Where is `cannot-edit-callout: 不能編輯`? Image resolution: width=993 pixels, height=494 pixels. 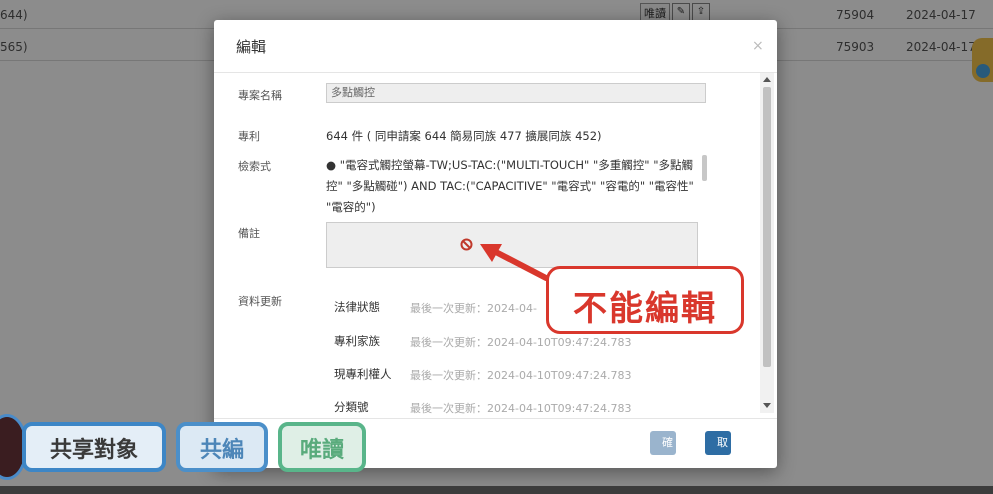
cannot-edit-callout: 不能編輯 is located at coordinates (645, 300).